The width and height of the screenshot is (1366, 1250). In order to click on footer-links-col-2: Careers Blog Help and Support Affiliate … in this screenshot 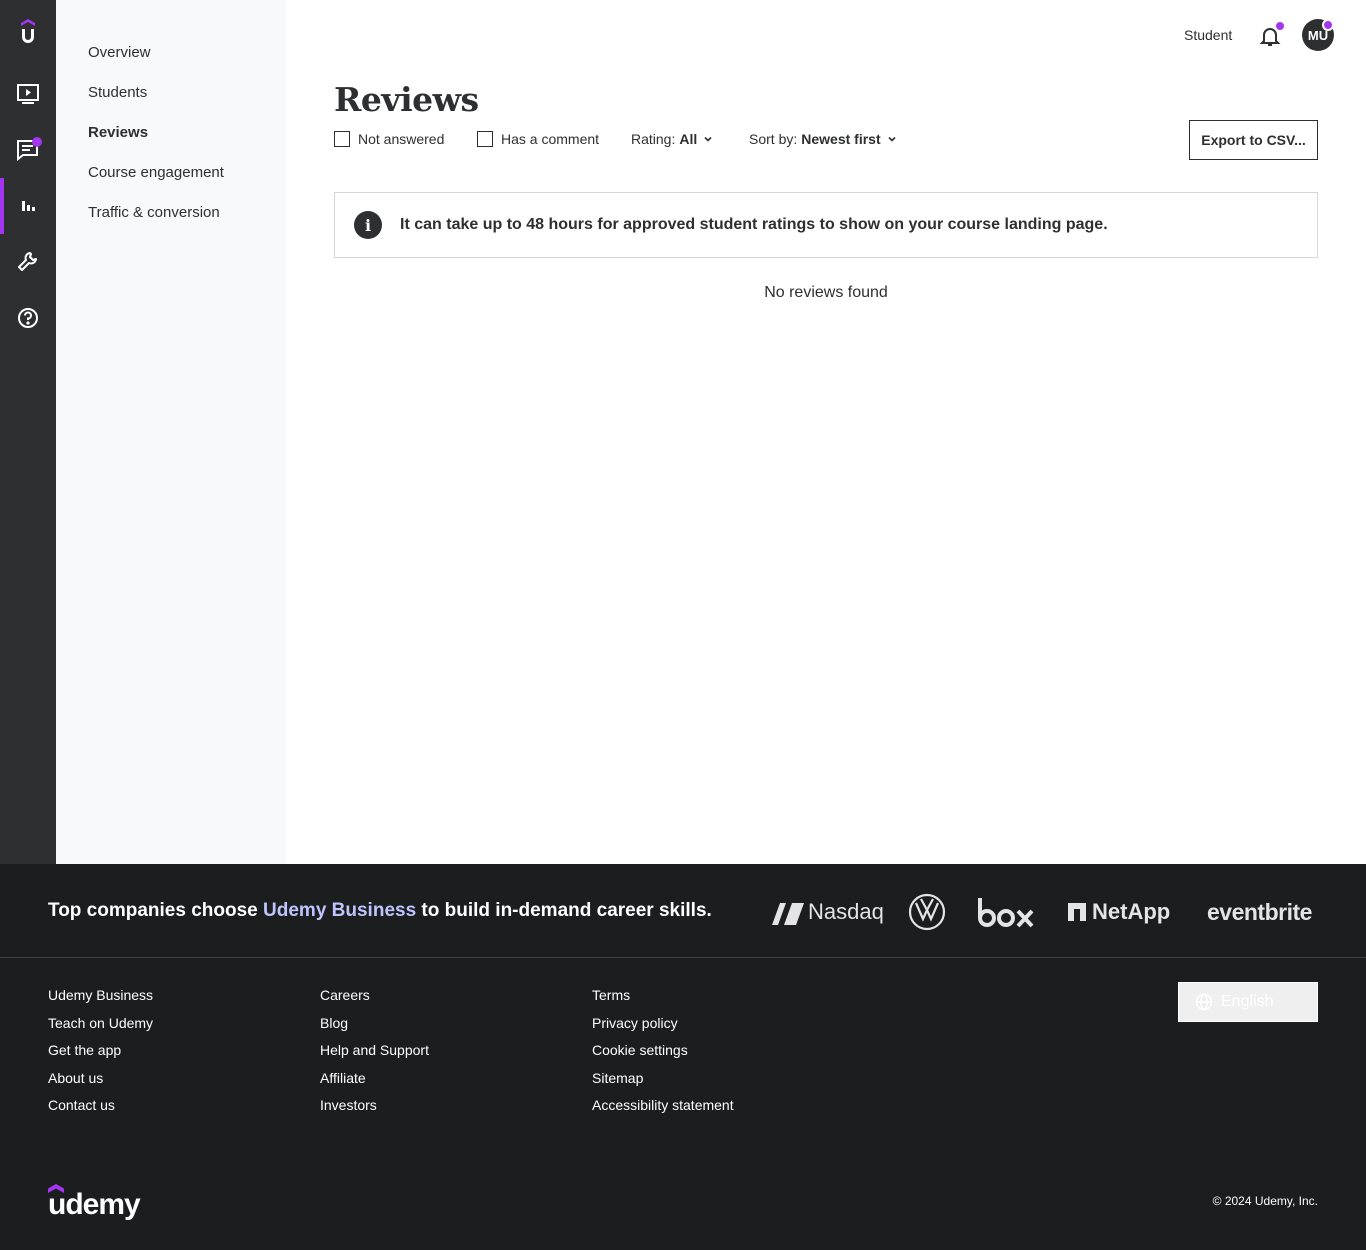, I will do `click(374, 1055)`.